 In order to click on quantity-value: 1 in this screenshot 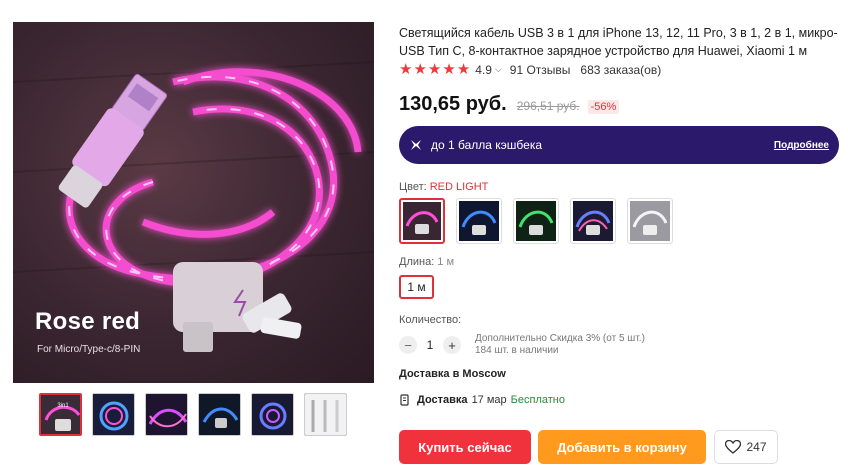, I will do `click(430, 345)`.